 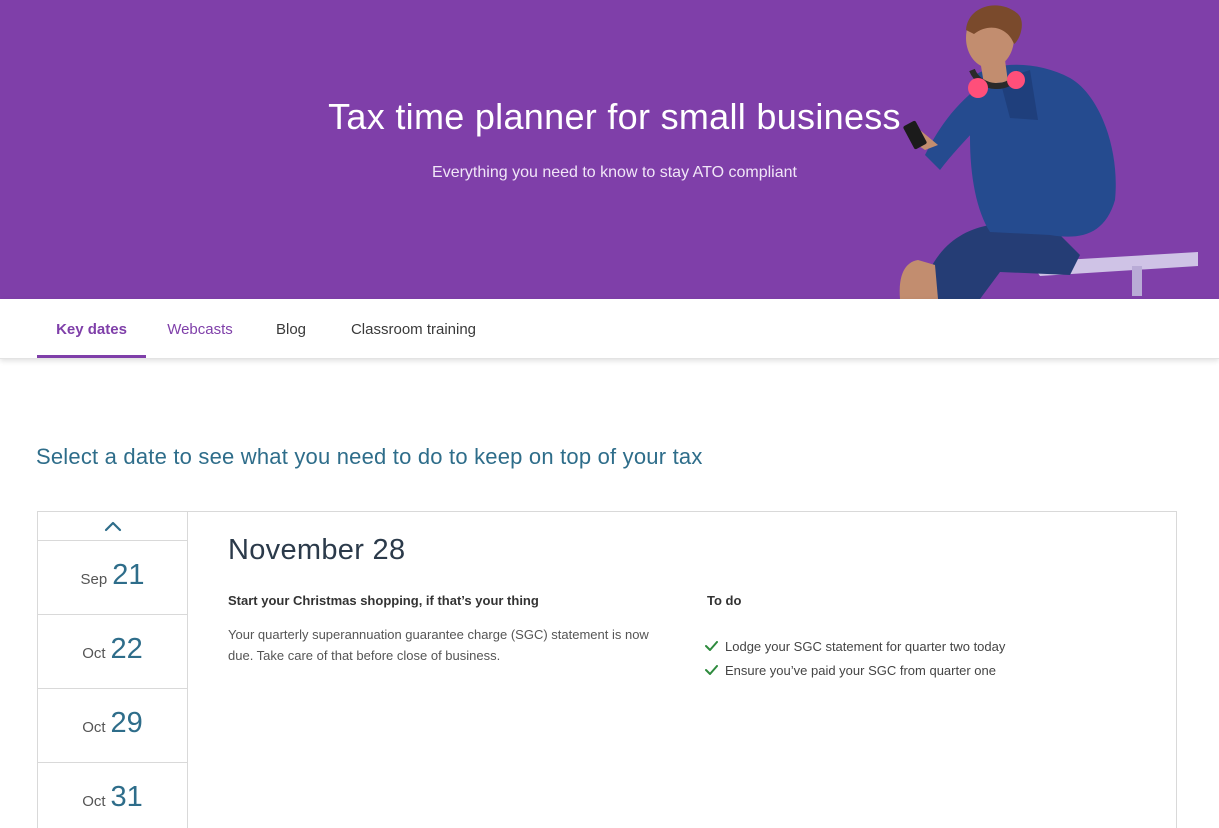 What do you see at coordinates (128, 575) in the screenshot?
I see `date-day: 21` at bounding box center [128, 575].